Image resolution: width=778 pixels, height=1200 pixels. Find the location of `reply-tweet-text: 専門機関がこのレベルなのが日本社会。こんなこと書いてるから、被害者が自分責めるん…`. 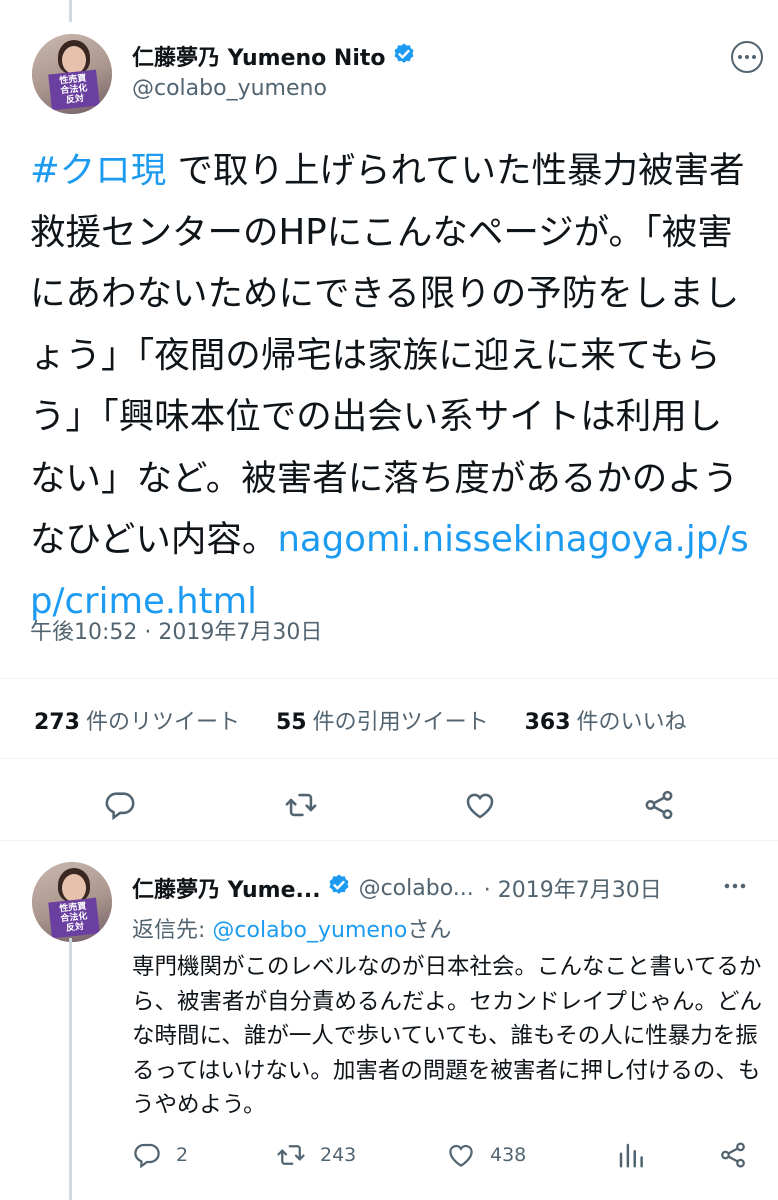

reply-tweet-text: 専門機関がこのレベルなのが日本社会。こんなこと書いてるから、被害者が自分責めるん… is located at coordinates (447, 1036).